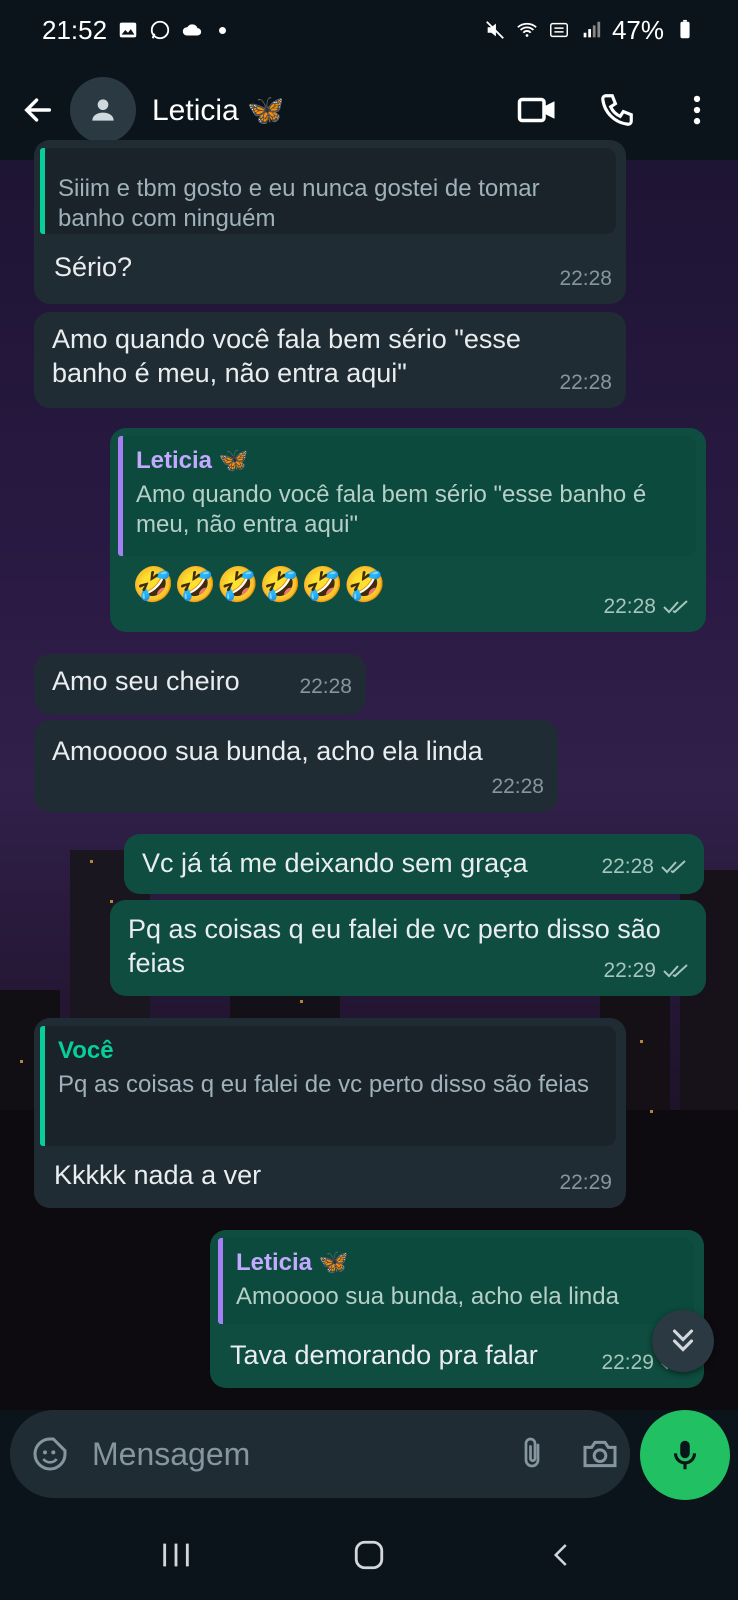  I want to click on avatar, so click(103, 110).